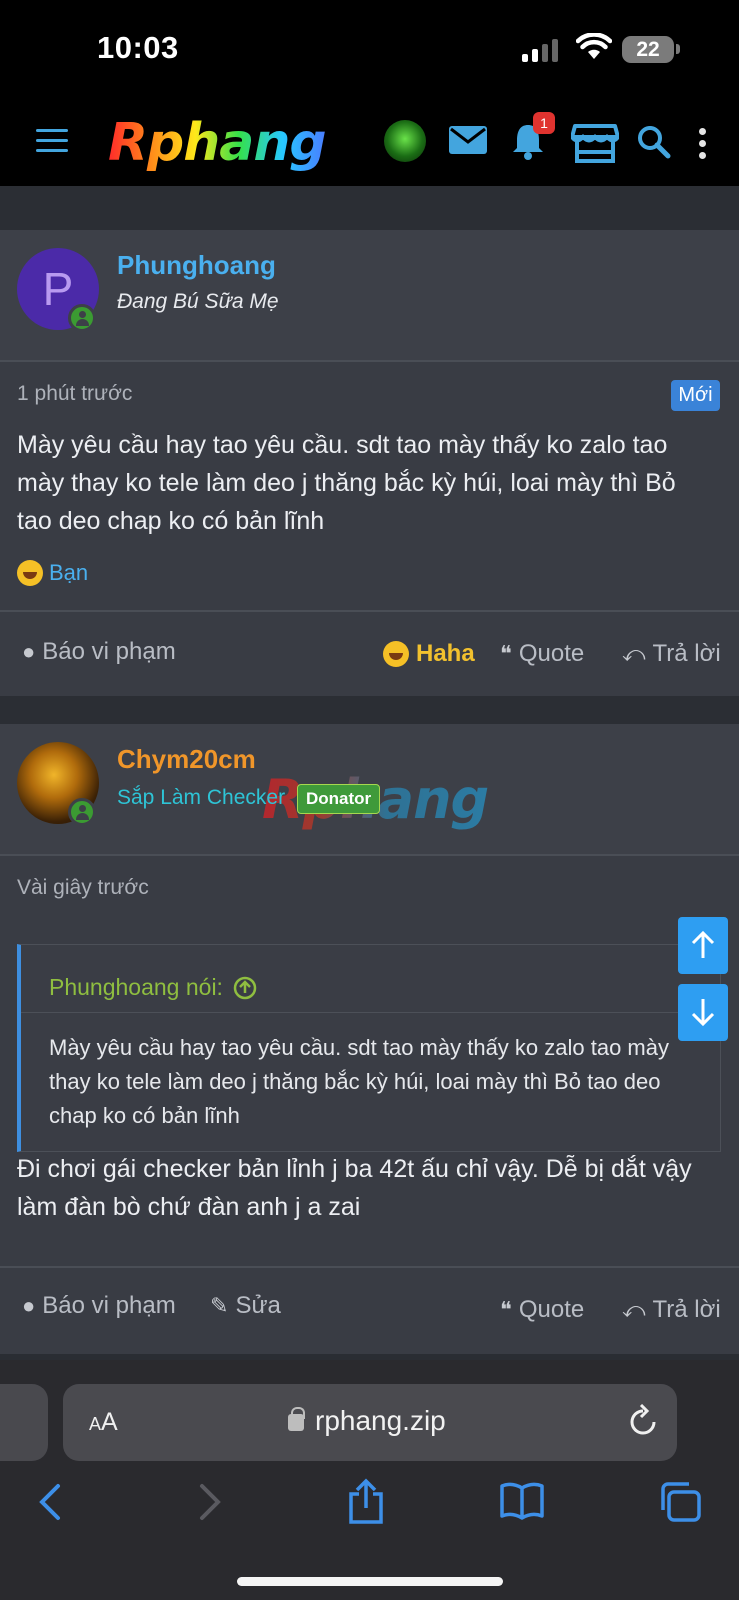 This screenshot has height=1600, width=739. Describe the element at coordinates (186, 759) in the screenshot. I see `username: Chym20cm` at that location.